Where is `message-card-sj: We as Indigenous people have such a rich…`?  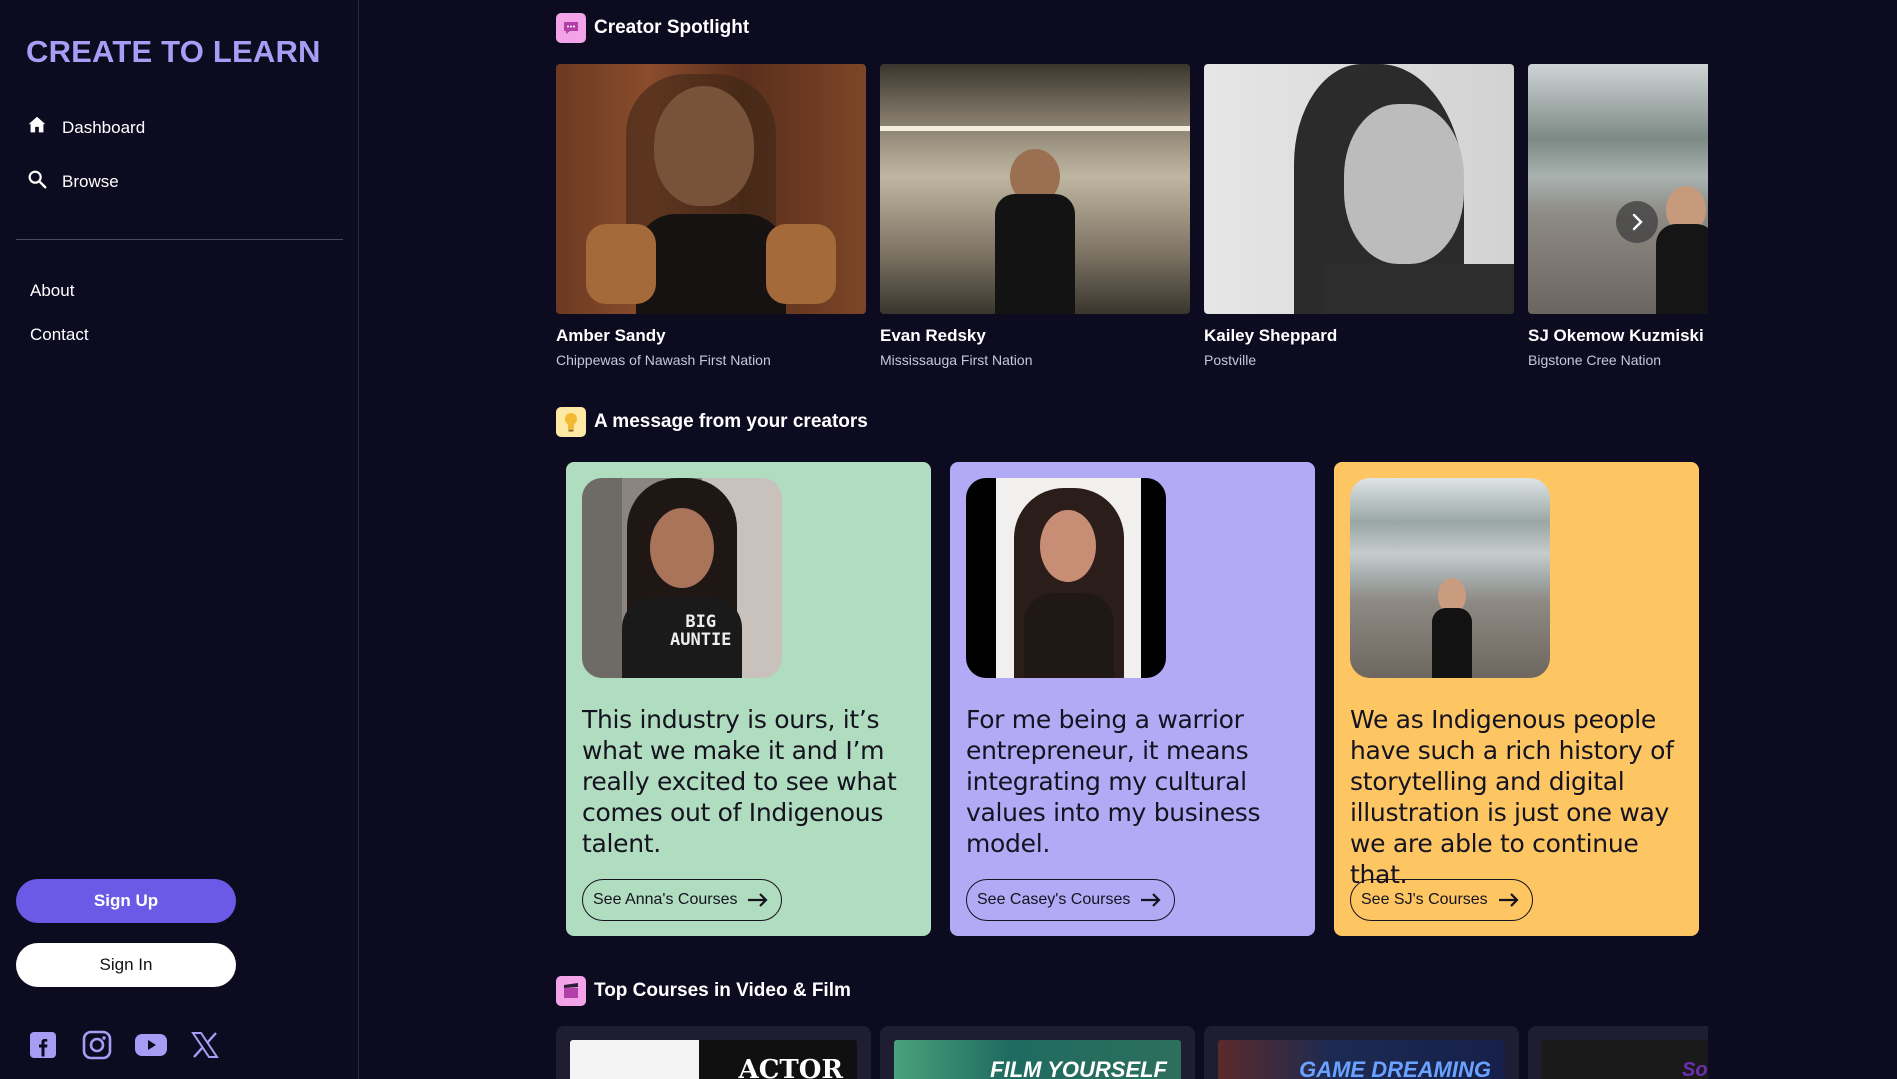
message-card-sj: We as Indigenous people have such a rich… is located at coordinates (1516, 699).